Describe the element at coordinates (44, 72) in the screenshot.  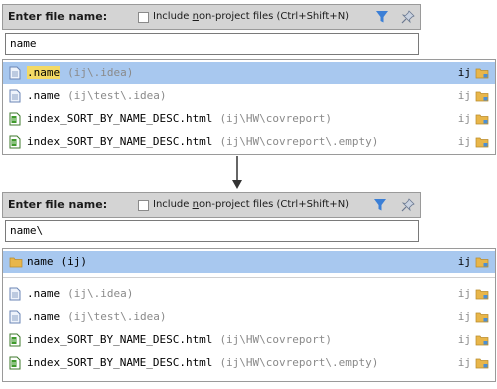
I see `match-highlight: .name` at that location.